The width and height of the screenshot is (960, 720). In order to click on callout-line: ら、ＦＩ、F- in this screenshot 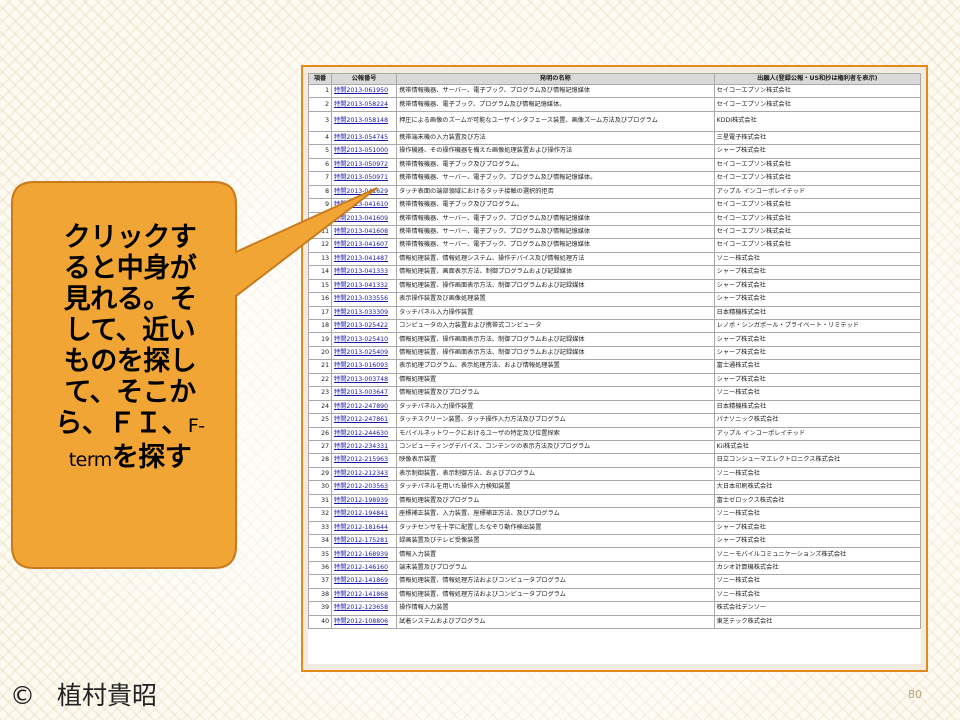, I will do `click(130, 425)`.